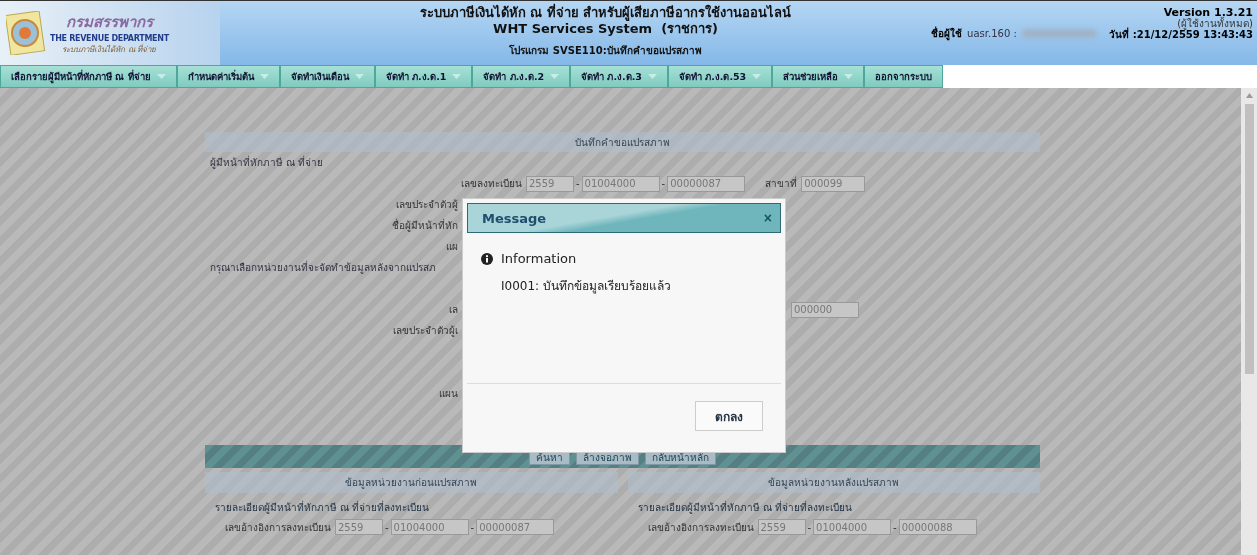 The height and width of the screenshot is (555, 1257). What do you see at coordinates (1249, 239) in the screenshot?
I see `scrollbar-thumb` at bounding box center [1249, 239].